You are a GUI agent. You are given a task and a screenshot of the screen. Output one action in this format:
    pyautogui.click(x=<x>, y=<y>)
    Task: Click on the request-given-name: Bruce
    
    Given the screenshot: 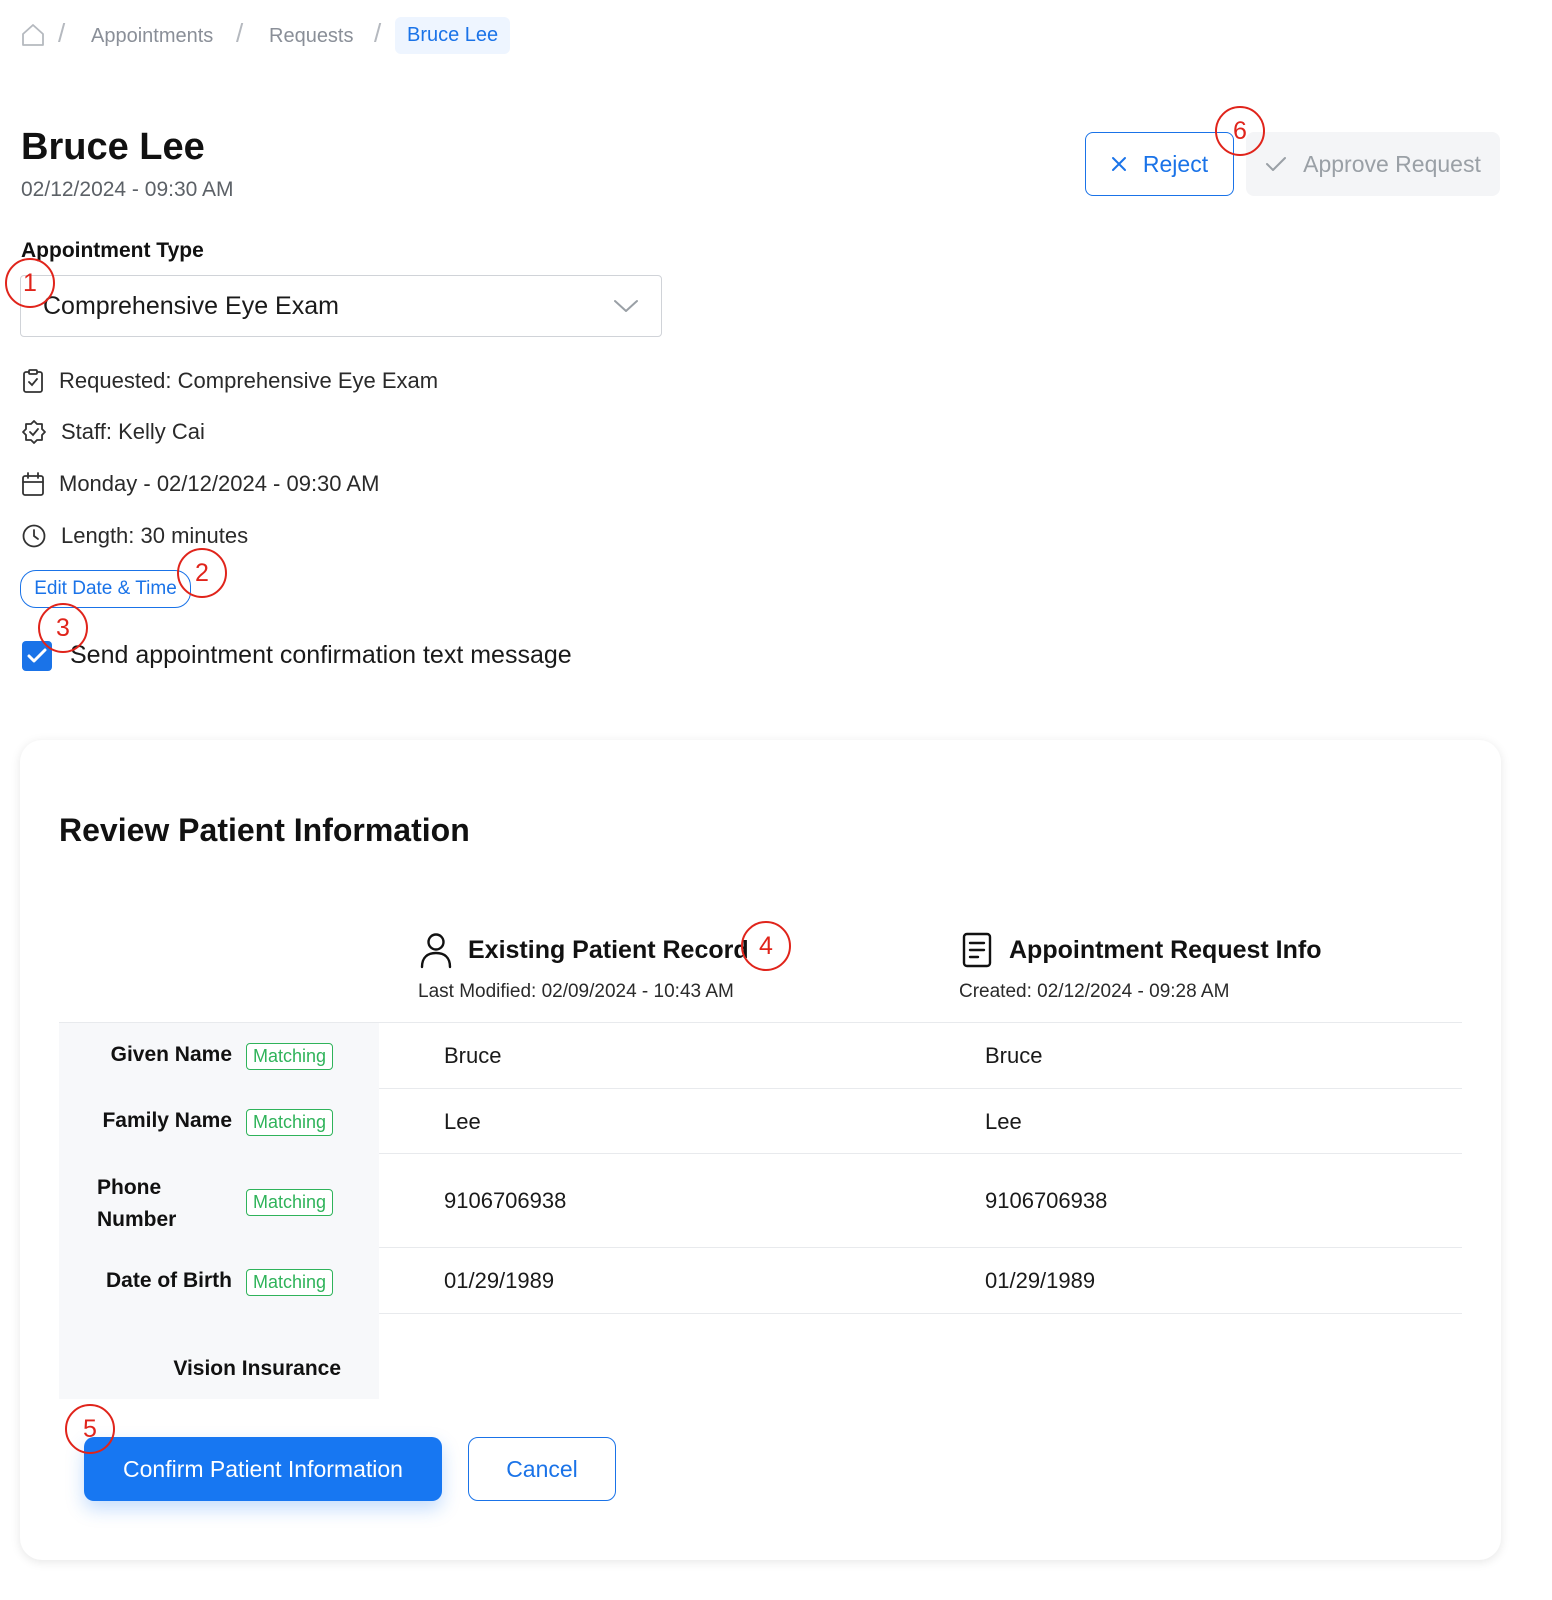 What is the action you would take?
    pyautogui.click(x=1014, y=1055)
    